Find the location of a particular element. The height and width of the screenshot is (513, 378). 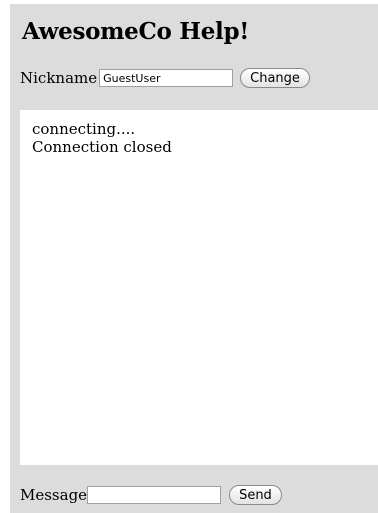

message-row: Message Send is located at coordinates (151, 495).